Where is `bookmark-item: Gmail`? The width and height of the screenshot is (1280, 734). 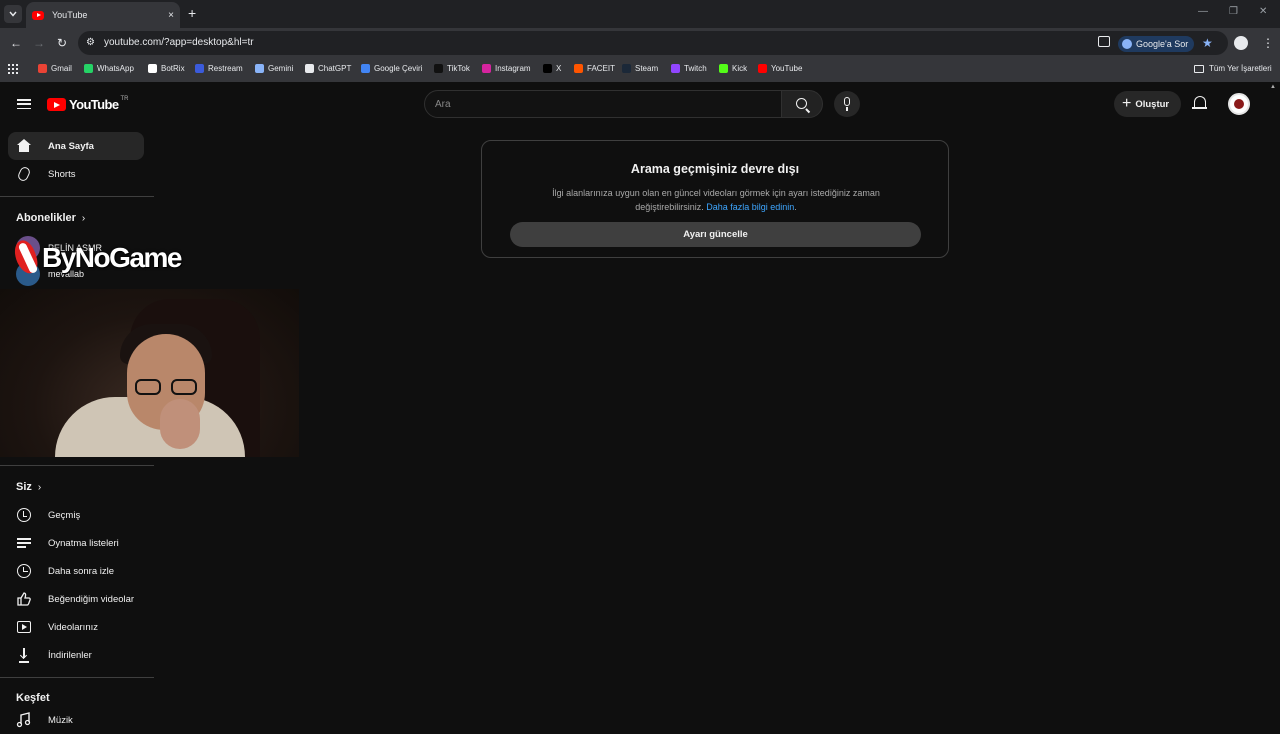 bookmark-item: Gmail is located at coordinates (55, 68).